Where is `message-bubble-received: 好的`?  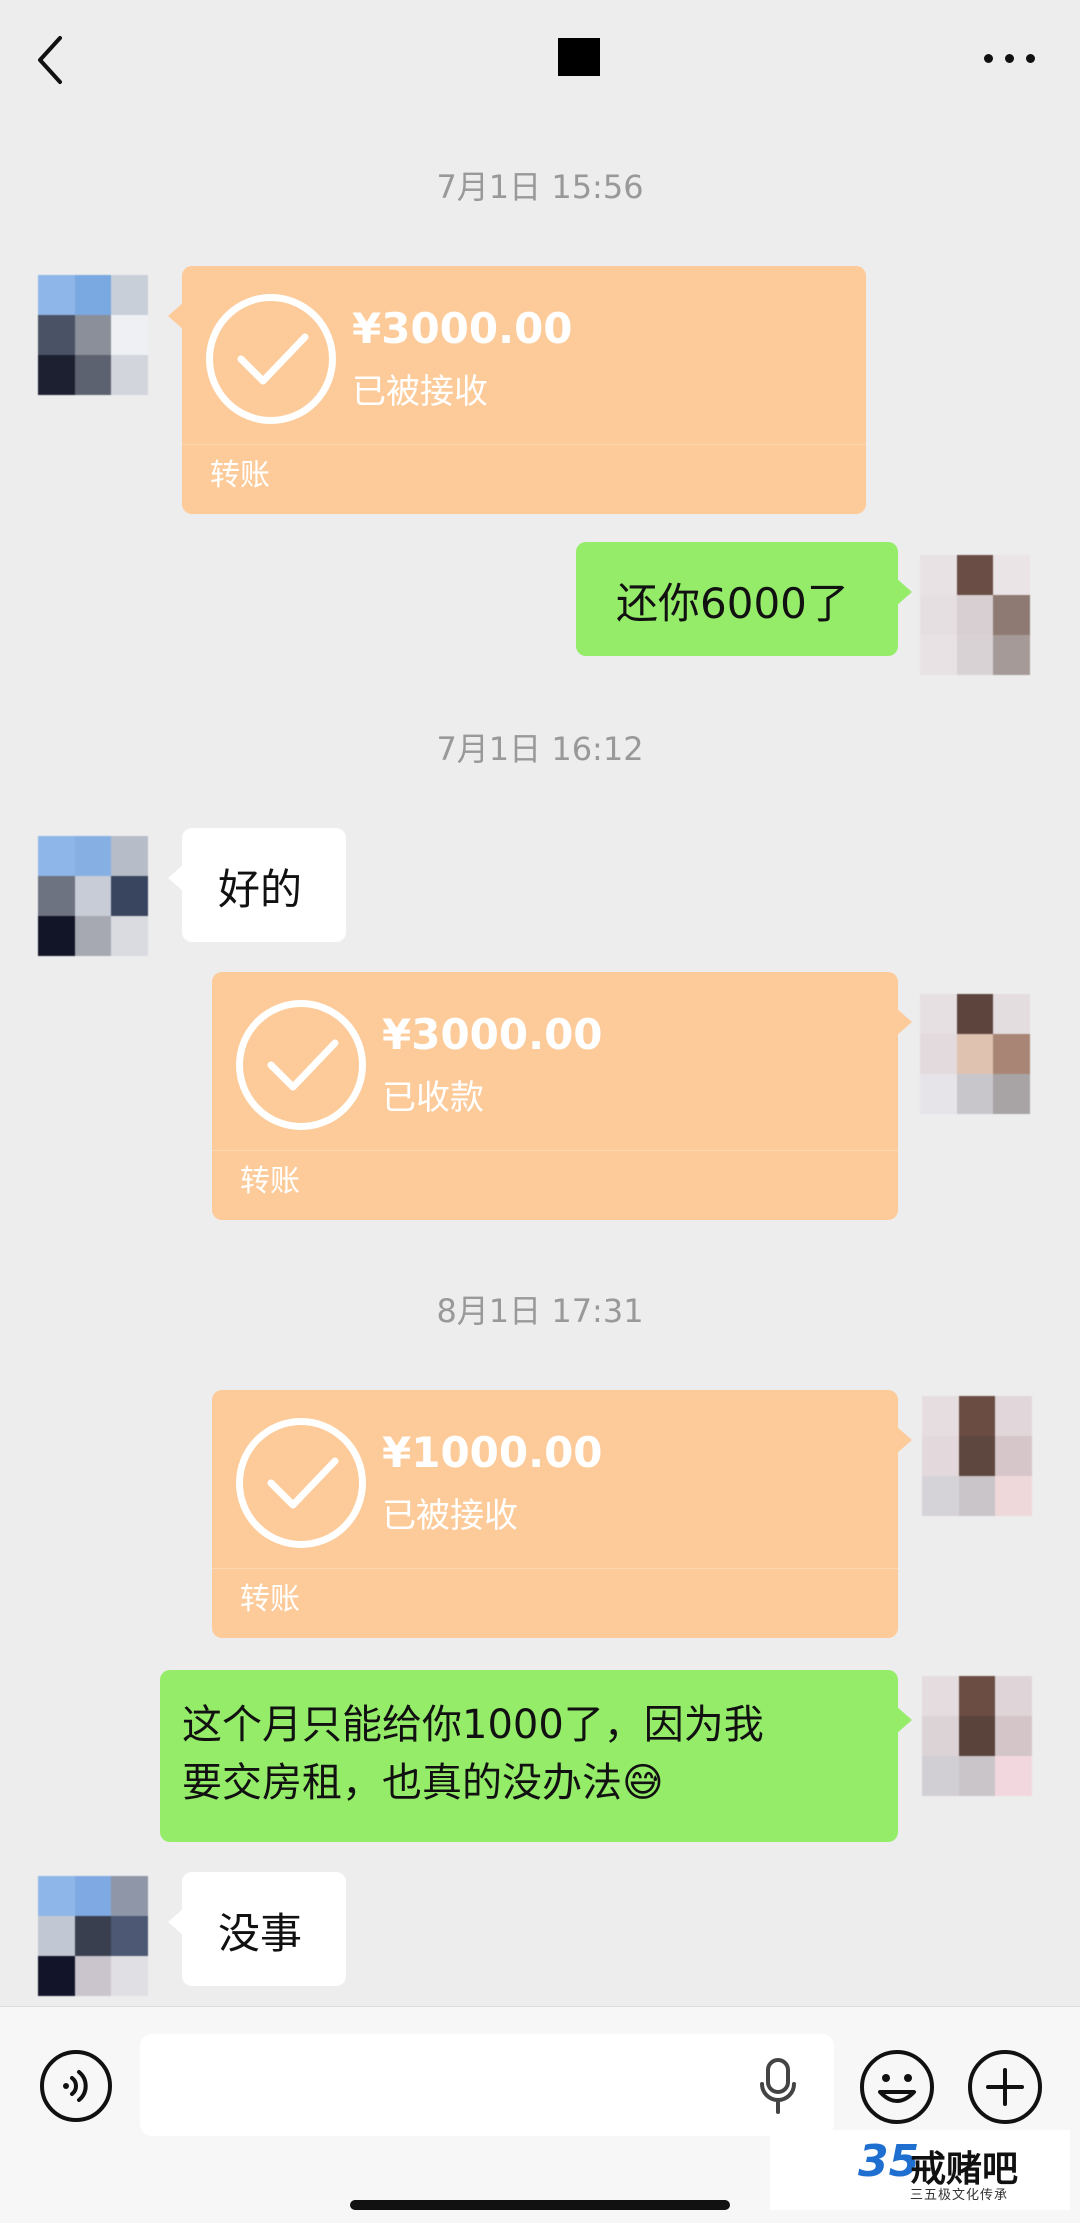 message-bubble-received: 好的 is located at coordinates (257, 885).